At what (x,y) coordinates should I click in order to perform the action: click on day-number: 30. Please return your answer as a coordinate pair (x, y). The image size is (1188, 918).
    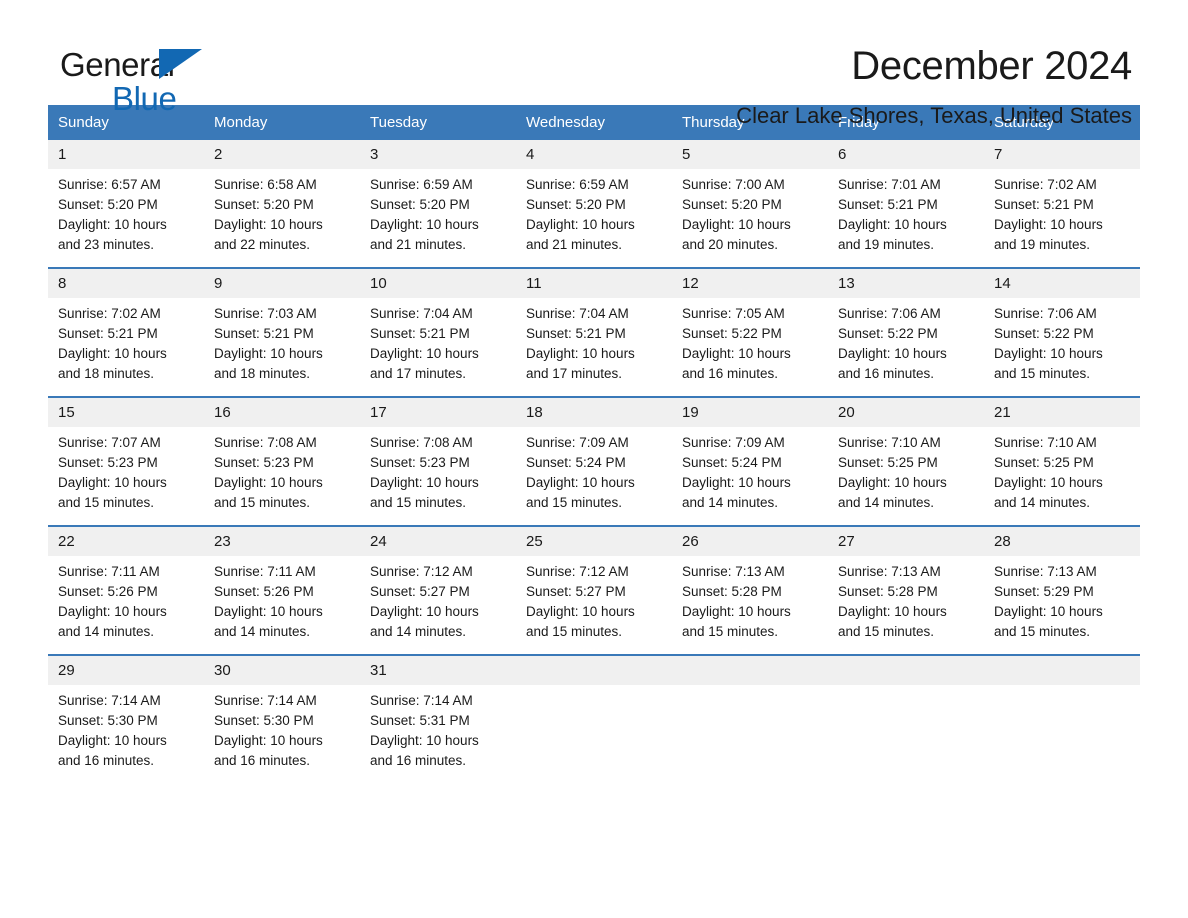
    Looking at the image, I should click on (282, 670).